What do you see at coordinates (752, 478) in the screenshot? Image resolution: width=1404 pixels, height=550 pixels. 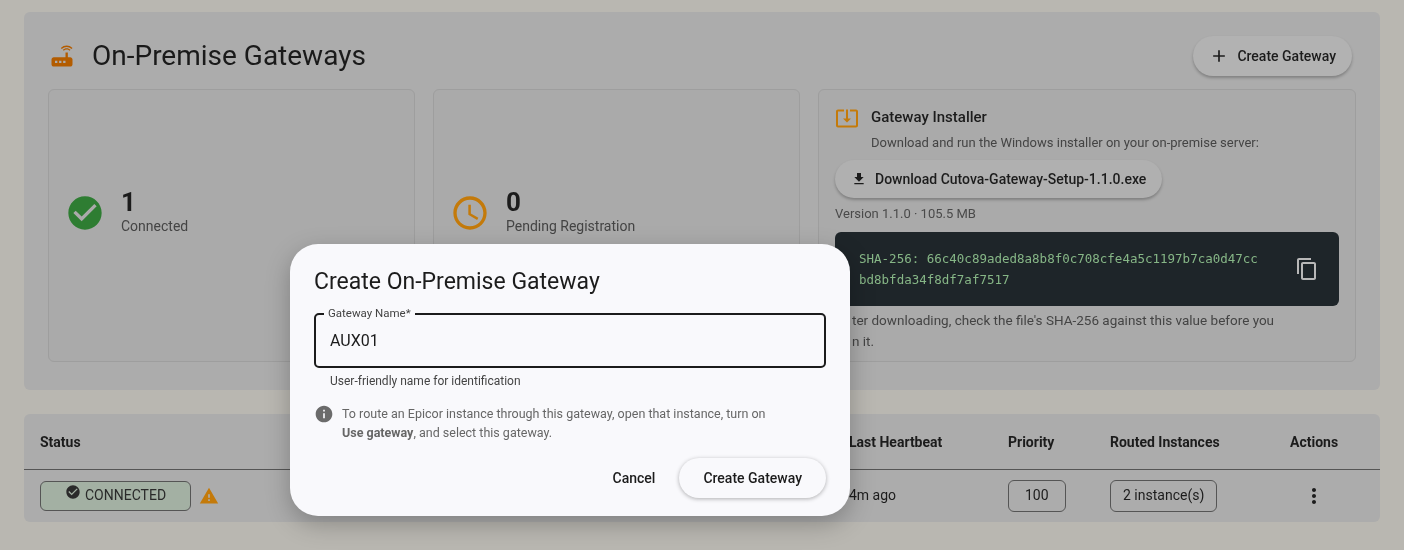 I see `confirm-button: Create Gateway` at bounding box center [752, 478].